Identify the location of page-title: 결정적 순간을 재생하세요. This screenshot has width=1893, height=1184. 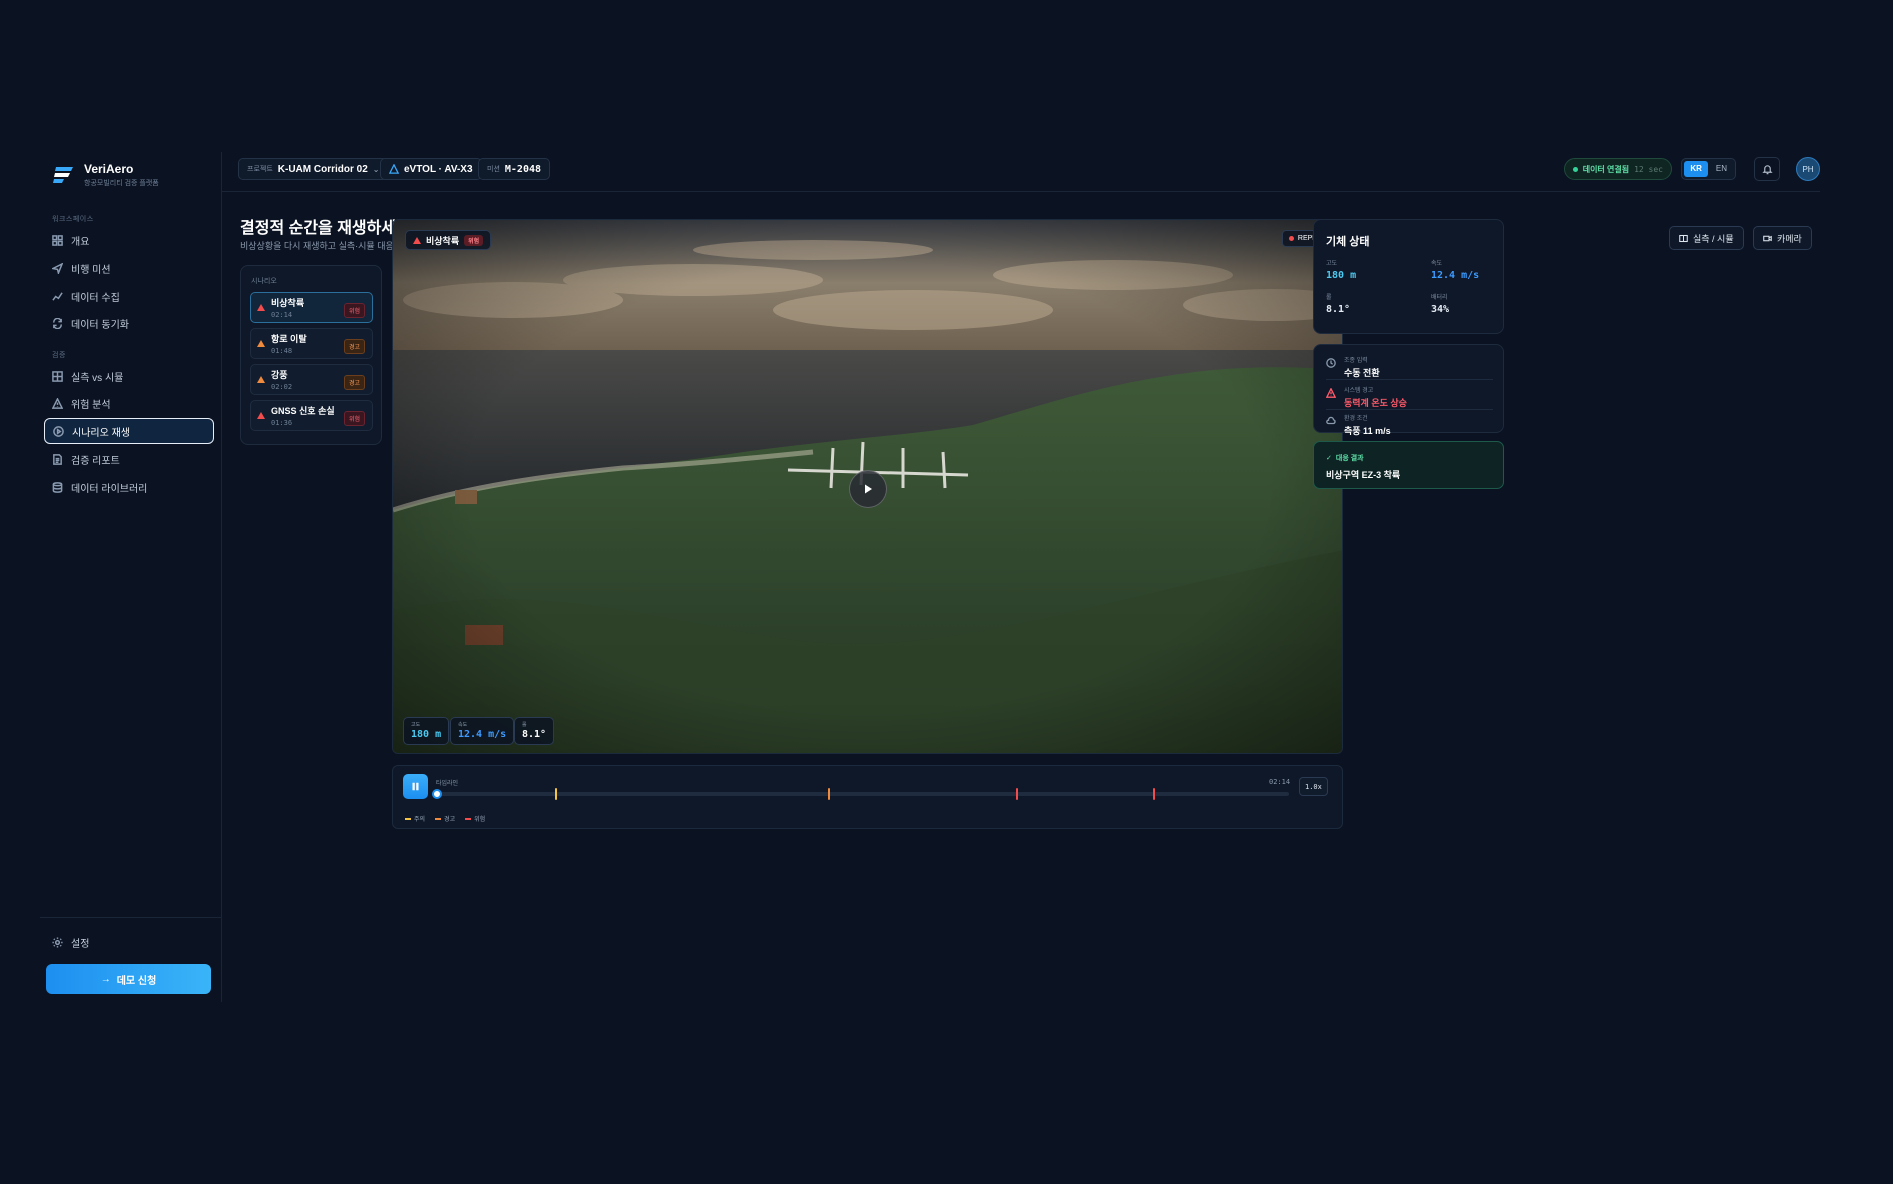
(325, 228).